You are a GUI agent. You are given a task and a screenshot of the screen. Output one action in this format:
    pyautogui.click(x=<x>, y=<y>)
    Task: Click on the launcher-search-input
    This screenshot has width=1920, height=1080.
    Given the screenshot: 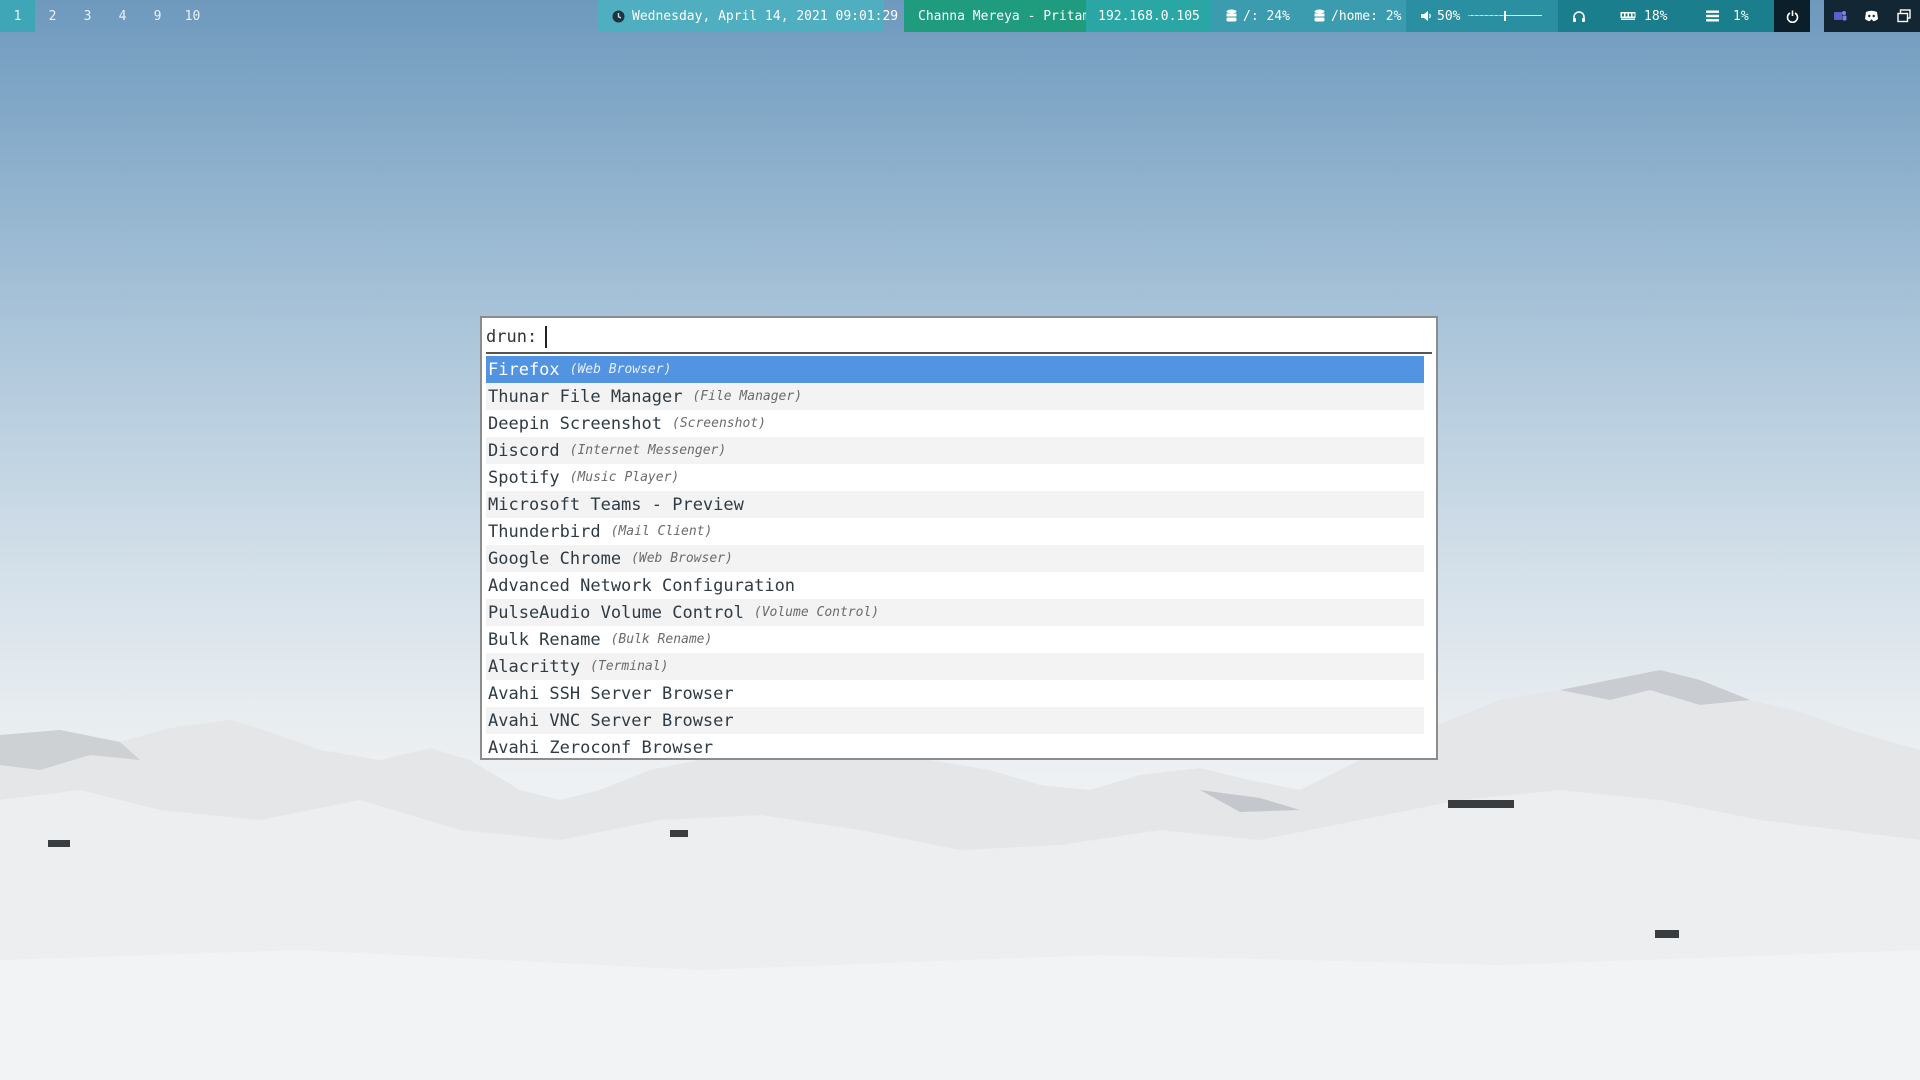 What is the action you would take?
    pyautogui.click(x=989, y=337)
    